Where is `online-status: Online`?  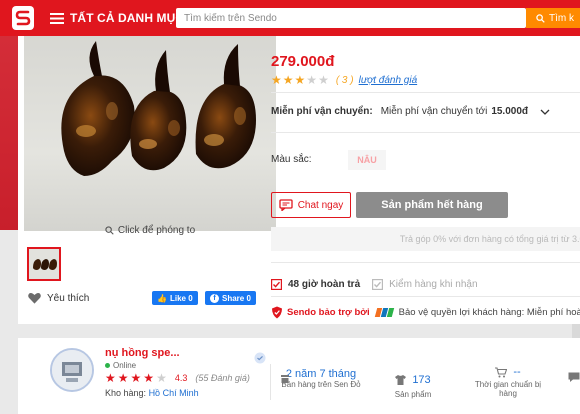
online-status: Online is located at coordinates (120, 365).